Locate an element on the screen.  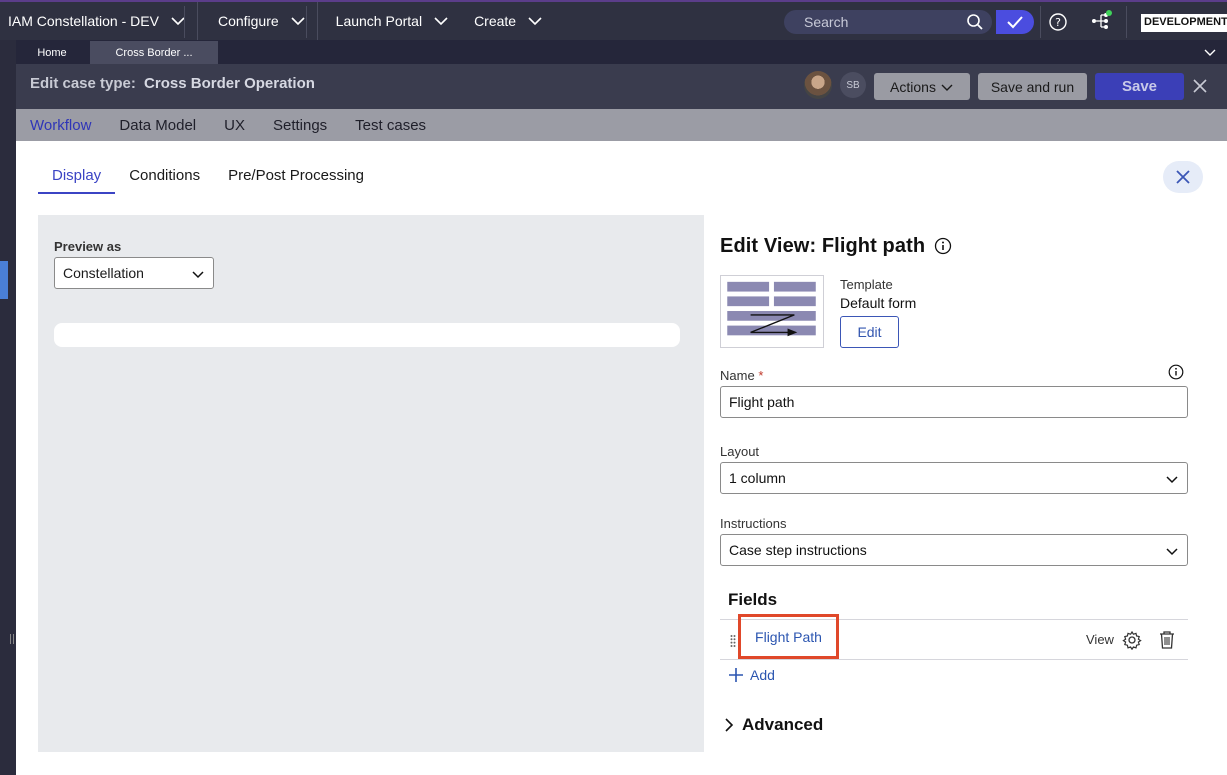
menu-launch-portal-label: Launch Portal is located at coordinates (379, 21).